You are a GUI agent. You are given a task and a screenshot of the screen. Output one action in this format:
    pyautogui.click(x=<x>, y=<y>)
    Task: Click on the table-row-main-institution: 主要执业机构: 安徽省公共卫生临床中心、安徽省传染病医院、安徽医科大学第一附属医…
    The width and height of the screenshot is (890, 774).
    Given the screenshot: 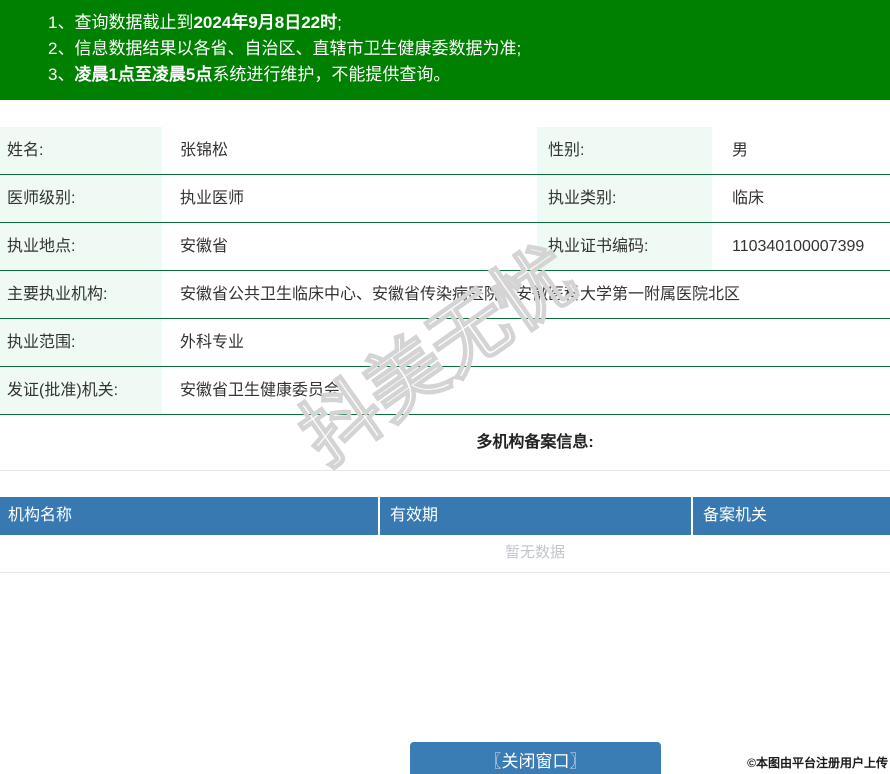 What is the action you would take?
    pyautogui.click(x=445, y=295)
    